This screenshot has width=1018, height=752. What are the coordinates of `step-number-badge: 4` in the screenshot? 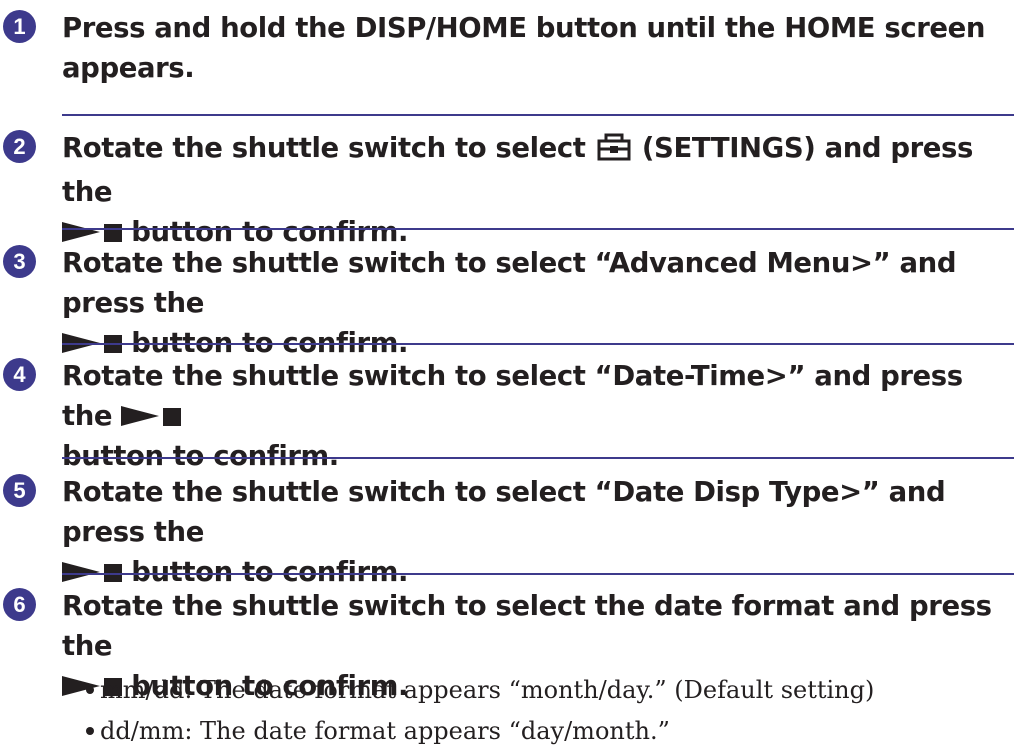 It's located at (19, 374).